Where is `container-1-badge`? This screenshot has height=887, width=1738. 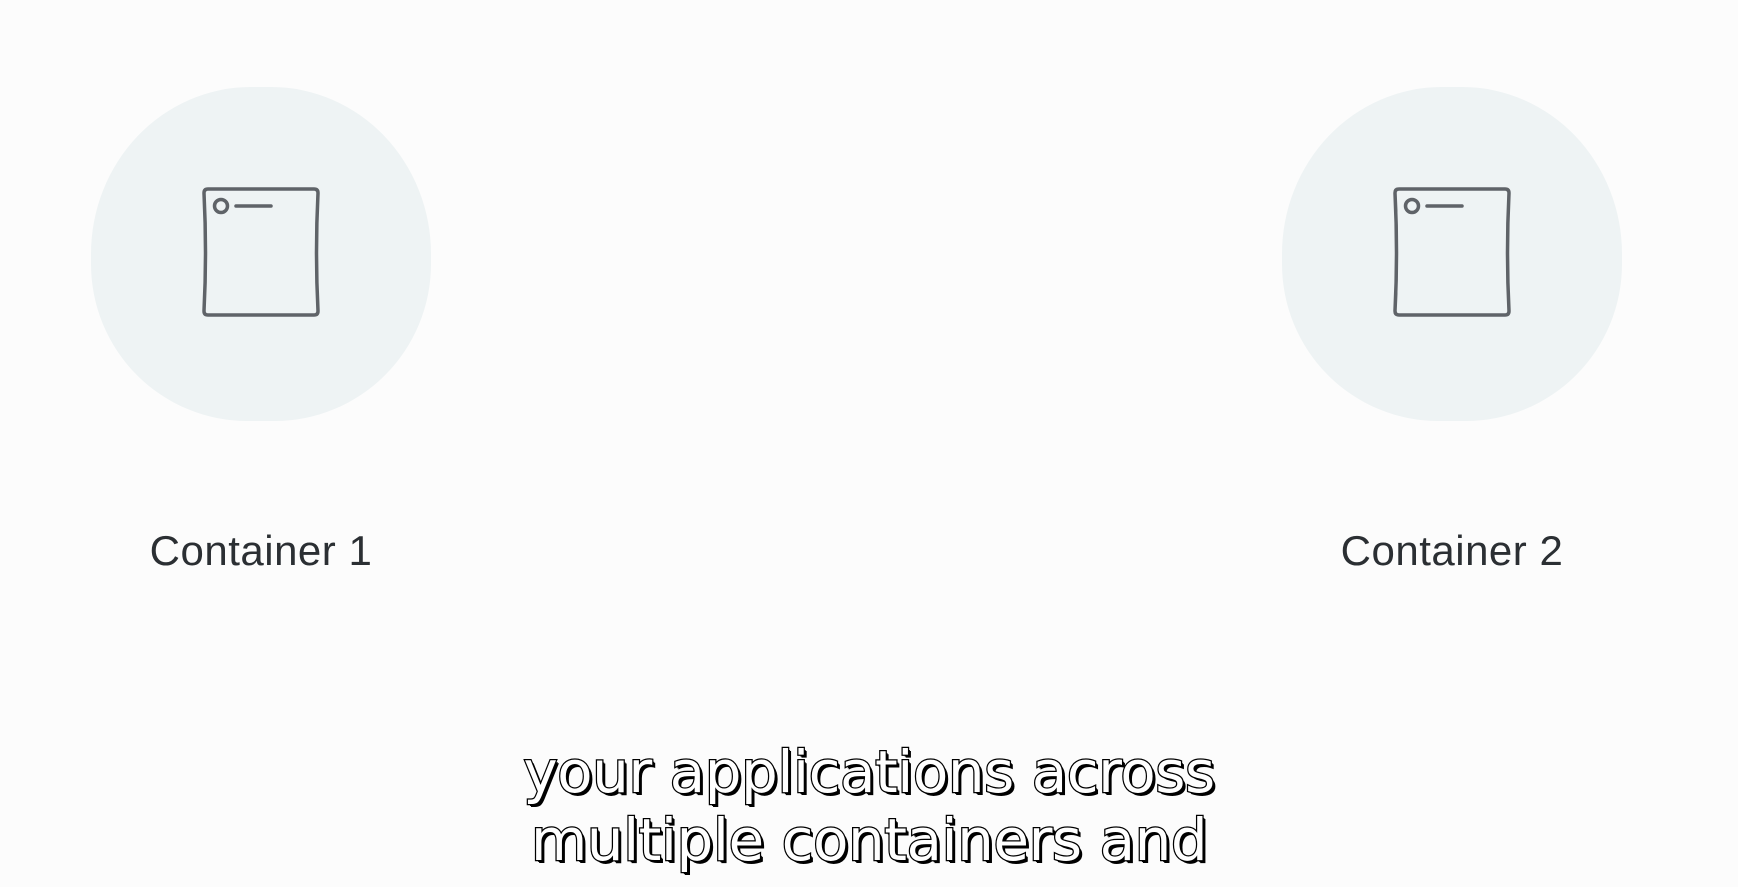
container-1-badge is located at coordinates (261, 254).